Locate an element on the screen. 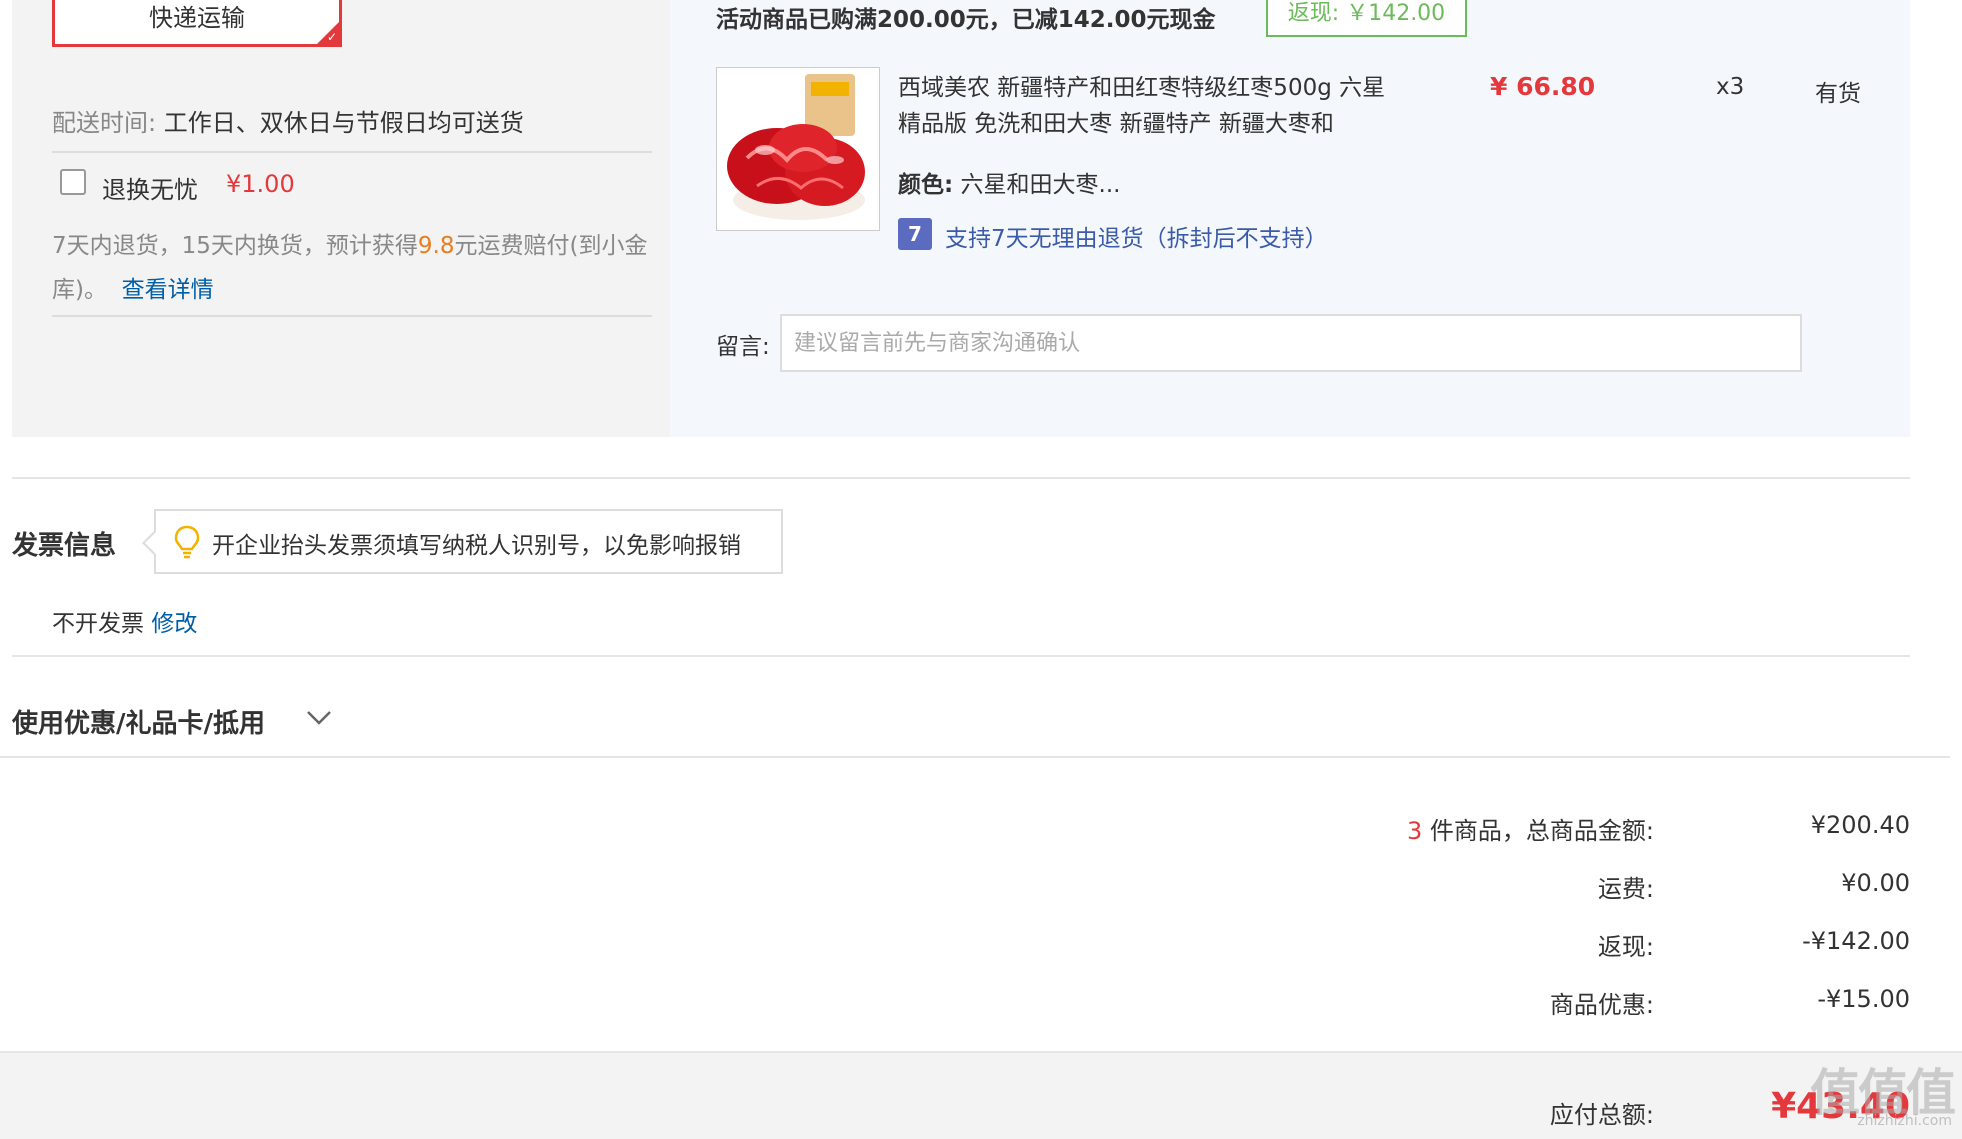  product-color-label: 颜色: is located at coordinates (926, 185).